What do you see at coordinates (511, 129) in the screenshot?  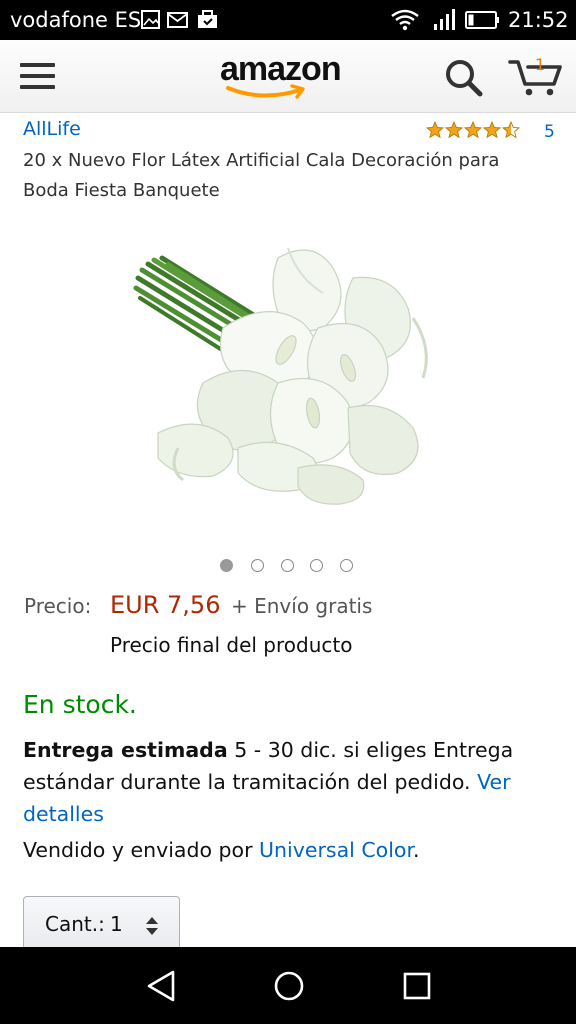 I see `half-star-icon` at bounding box center [511, 129].